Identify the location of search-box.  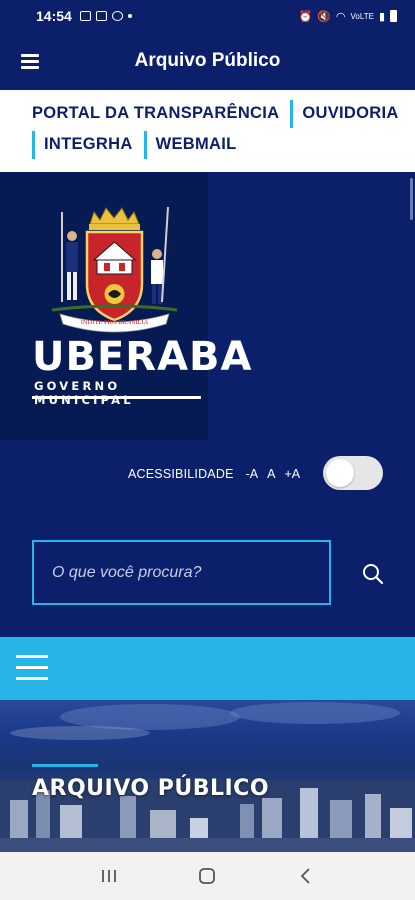
(181, 572).